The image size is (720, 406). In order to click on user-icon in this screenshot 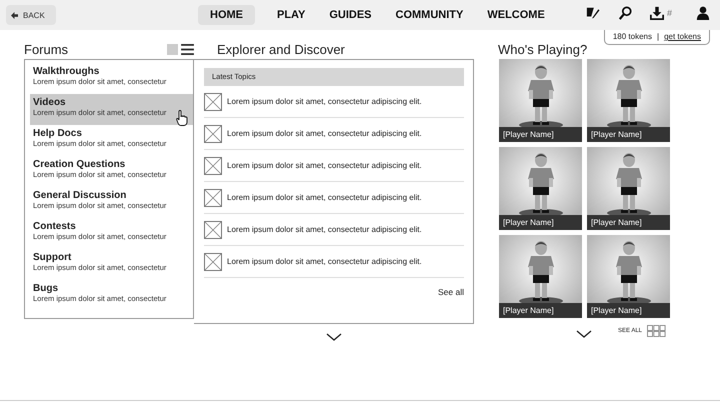, I will do `click(703, 13)`.